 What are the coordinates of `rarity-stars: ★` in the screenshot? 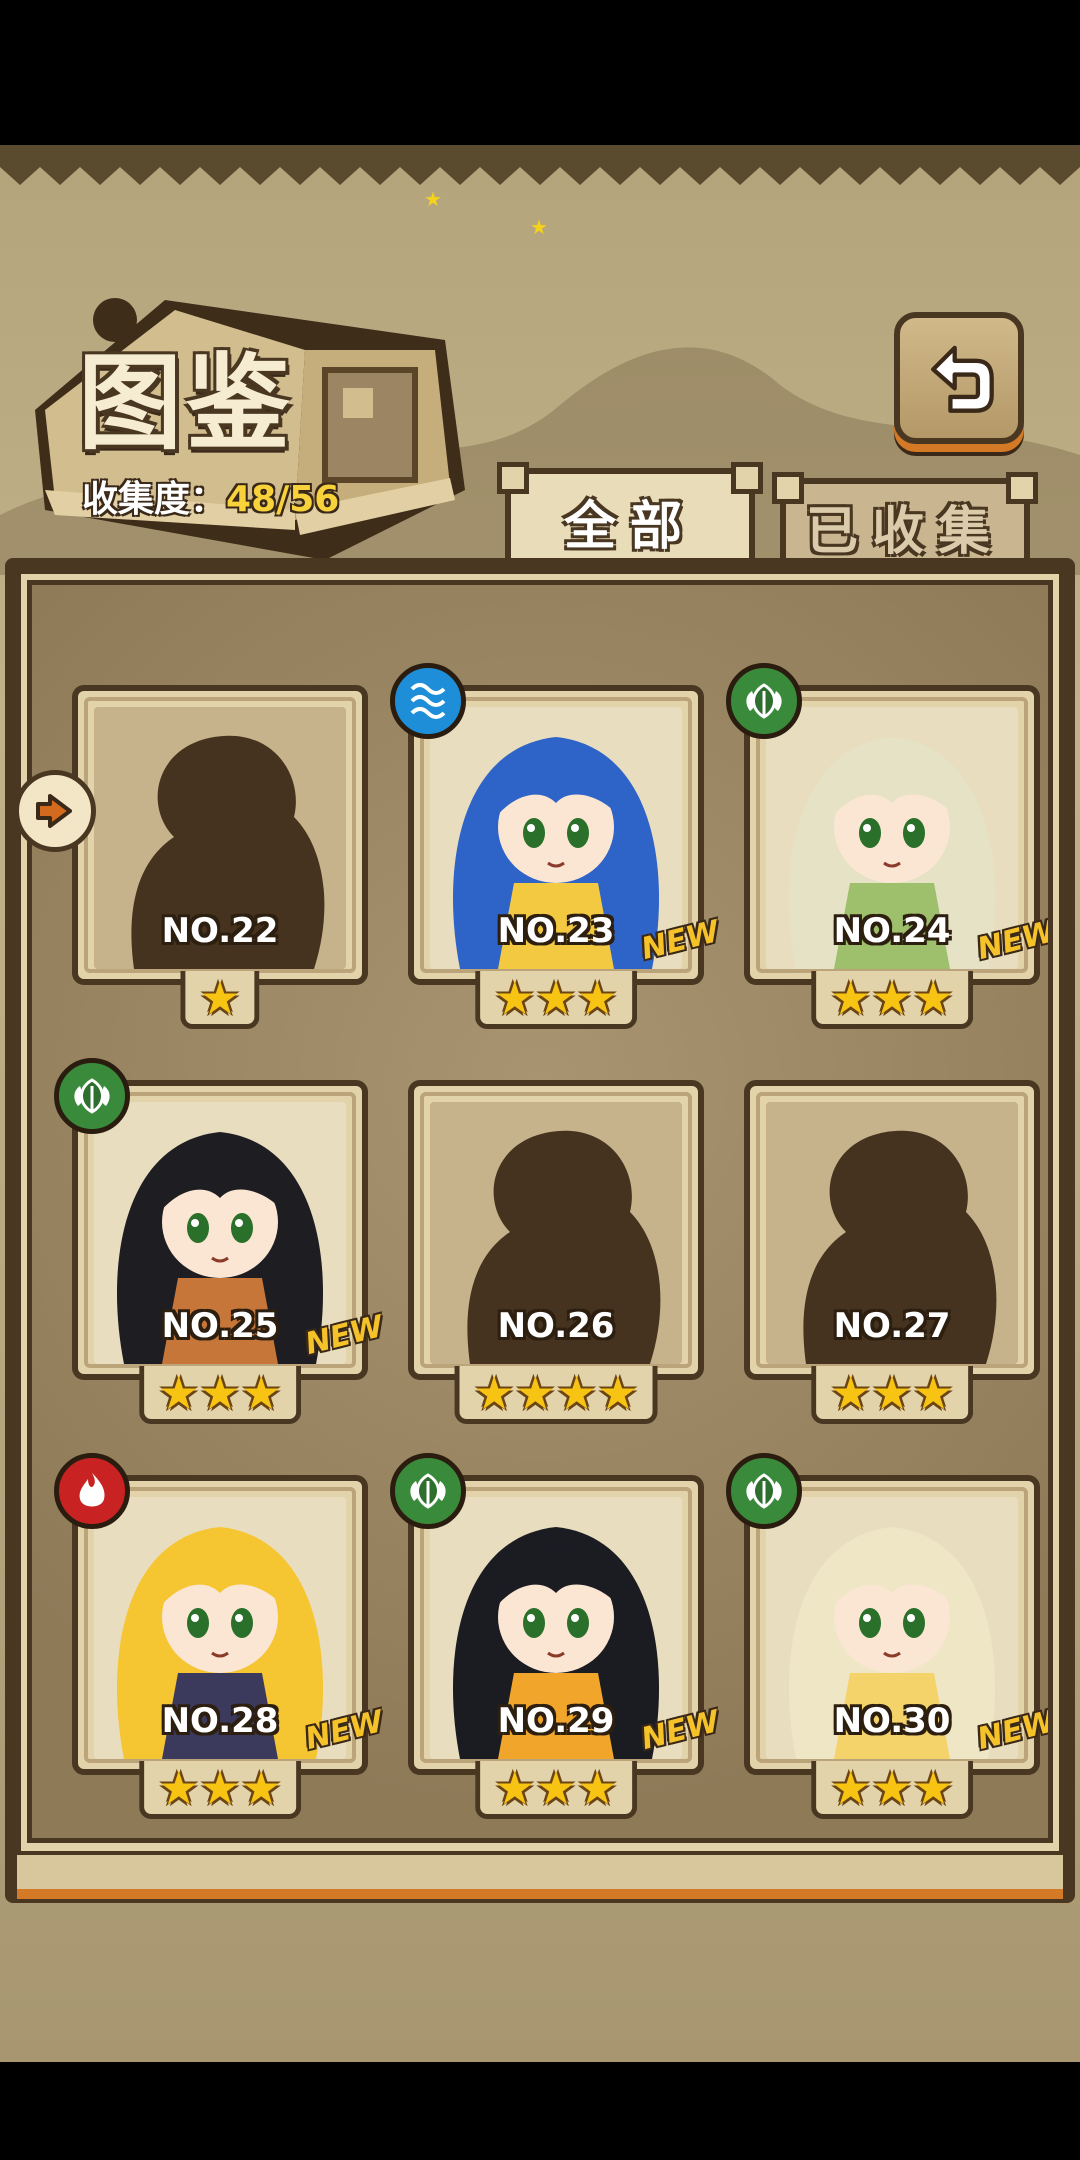 It's located at (220, 999).